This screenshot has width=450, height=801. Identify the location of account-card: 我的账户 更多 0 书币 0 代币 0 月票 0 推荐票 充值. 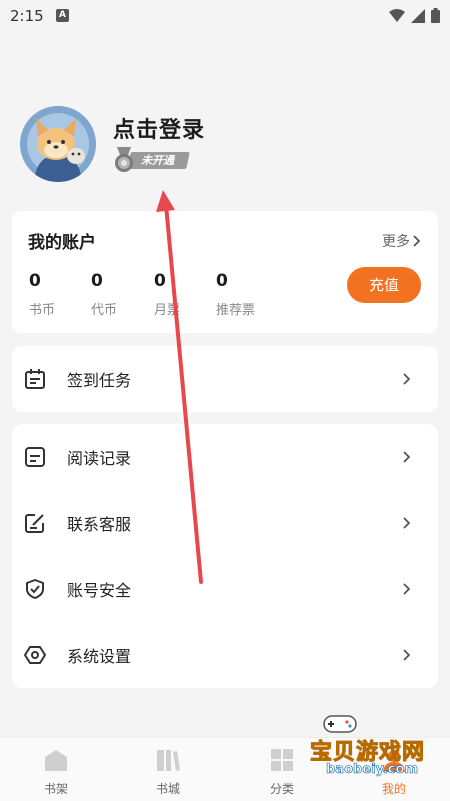
(225, 272).